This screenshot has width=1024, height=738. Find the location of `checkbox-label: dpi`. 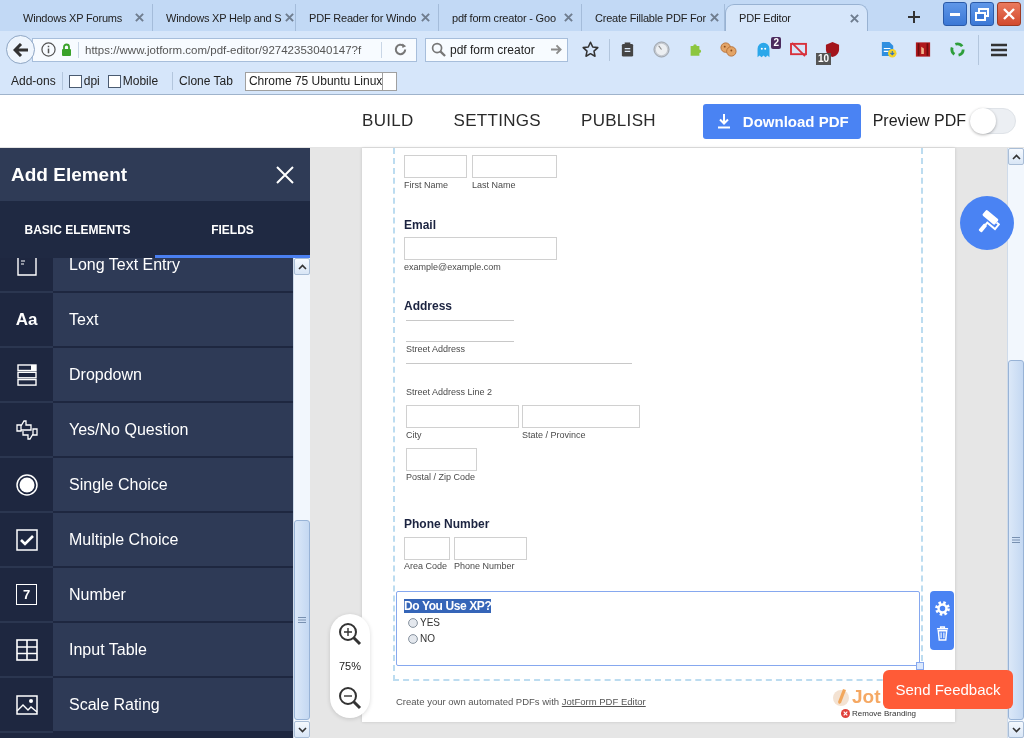

checkbox-label: dpi is located at coordinates (91, 81).